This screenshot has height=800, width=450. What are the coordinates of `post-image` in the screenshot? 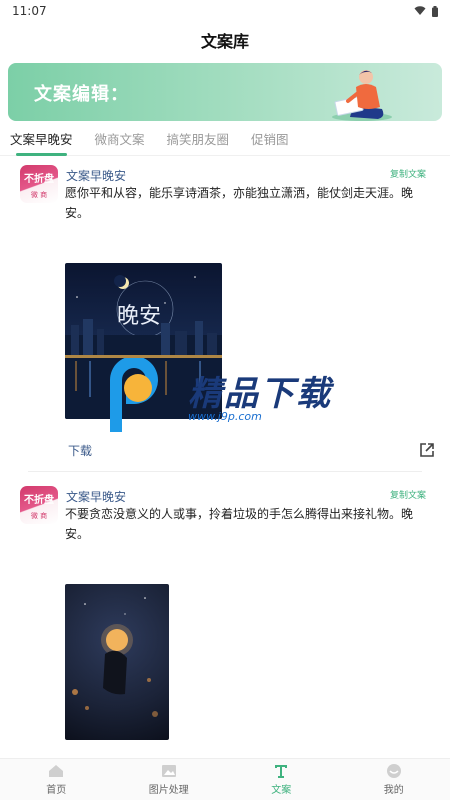 It's located at (117, 662).